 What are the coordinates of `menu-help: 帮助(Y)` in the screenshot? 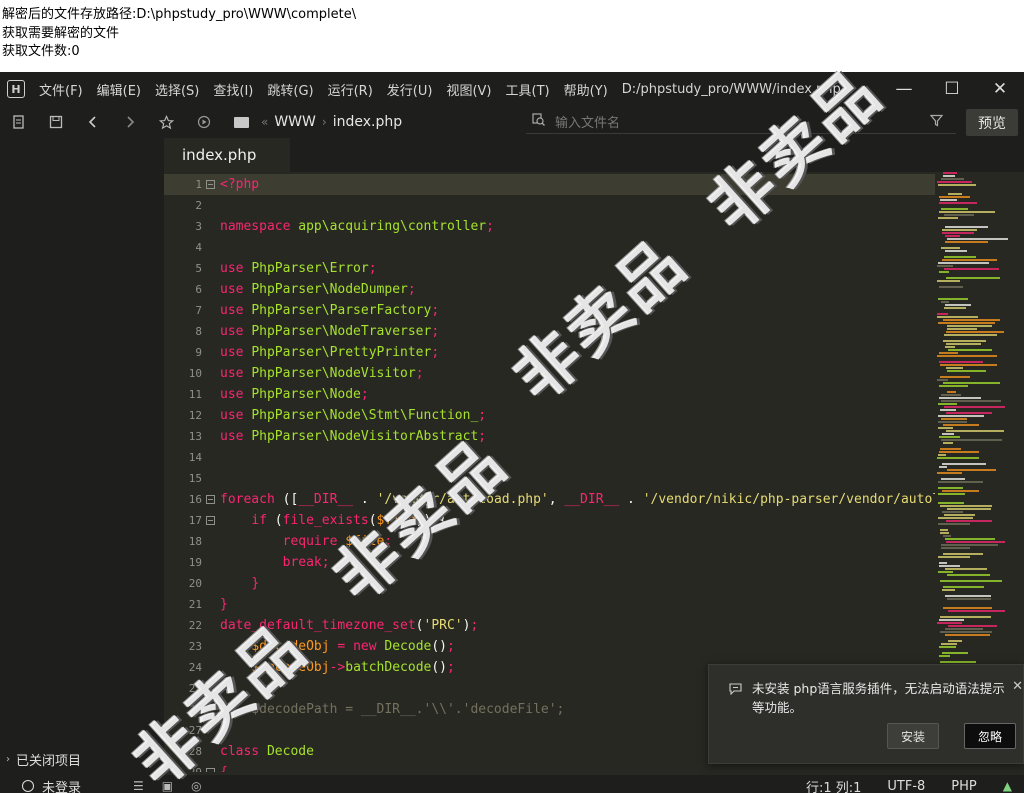 It's located at (586, 89).